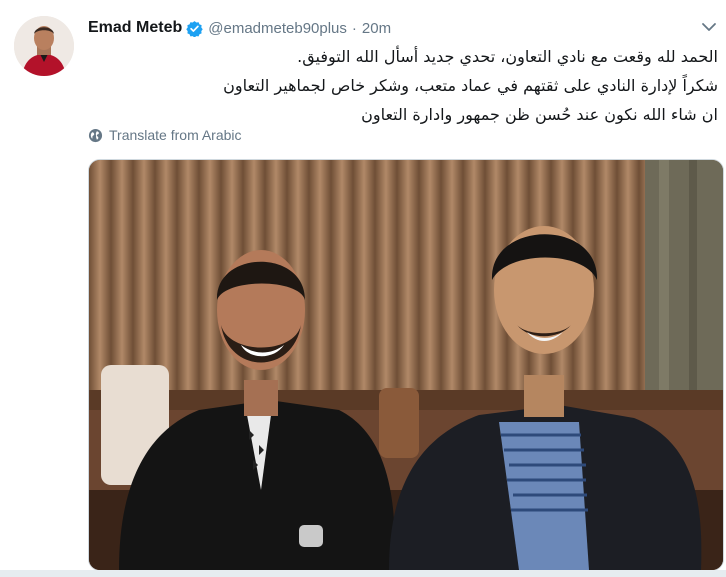 The width and height of the screenshot is (726, 577). Describe the element at coordinates (44, 46) in the screenshot. I see `author-avatar` at that location.